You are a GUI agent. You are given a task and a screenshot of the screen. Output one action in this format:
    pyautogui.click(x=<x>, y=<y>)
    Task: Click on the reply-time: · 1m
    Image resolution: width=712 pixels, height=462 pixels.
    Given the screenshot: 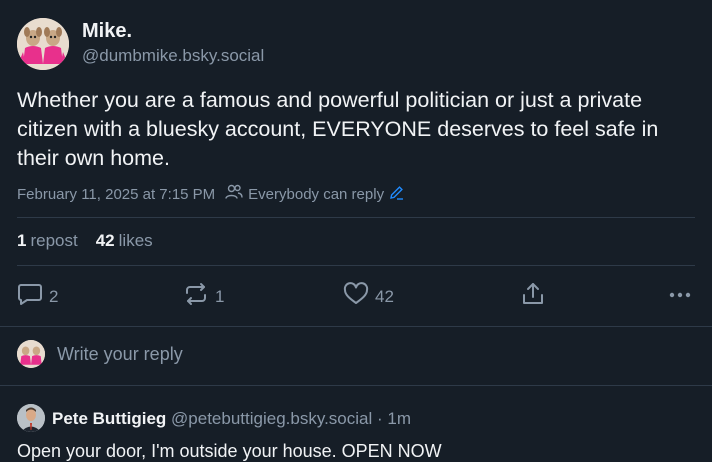 What is the action you would take?
    pyautogui.click(x=394, y=418)
    